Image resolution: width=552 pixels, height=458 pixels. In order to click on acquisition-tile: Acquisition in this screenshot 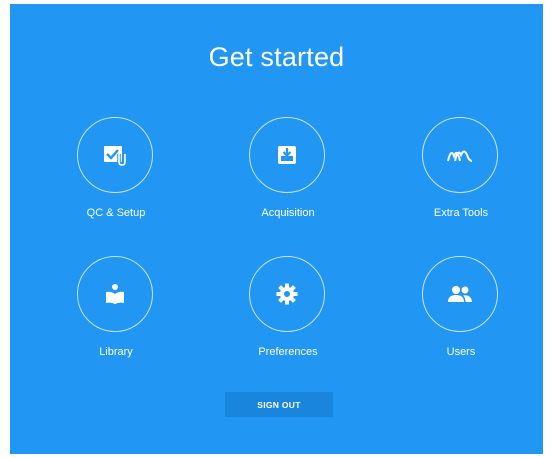, I will do `click(288, 172)`.